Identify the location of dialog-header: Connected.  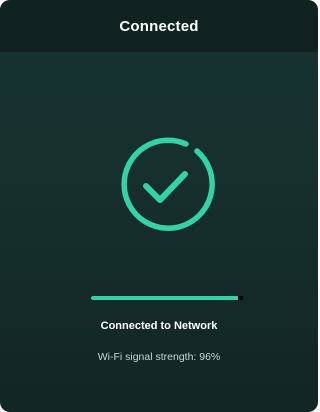
(159, 26).